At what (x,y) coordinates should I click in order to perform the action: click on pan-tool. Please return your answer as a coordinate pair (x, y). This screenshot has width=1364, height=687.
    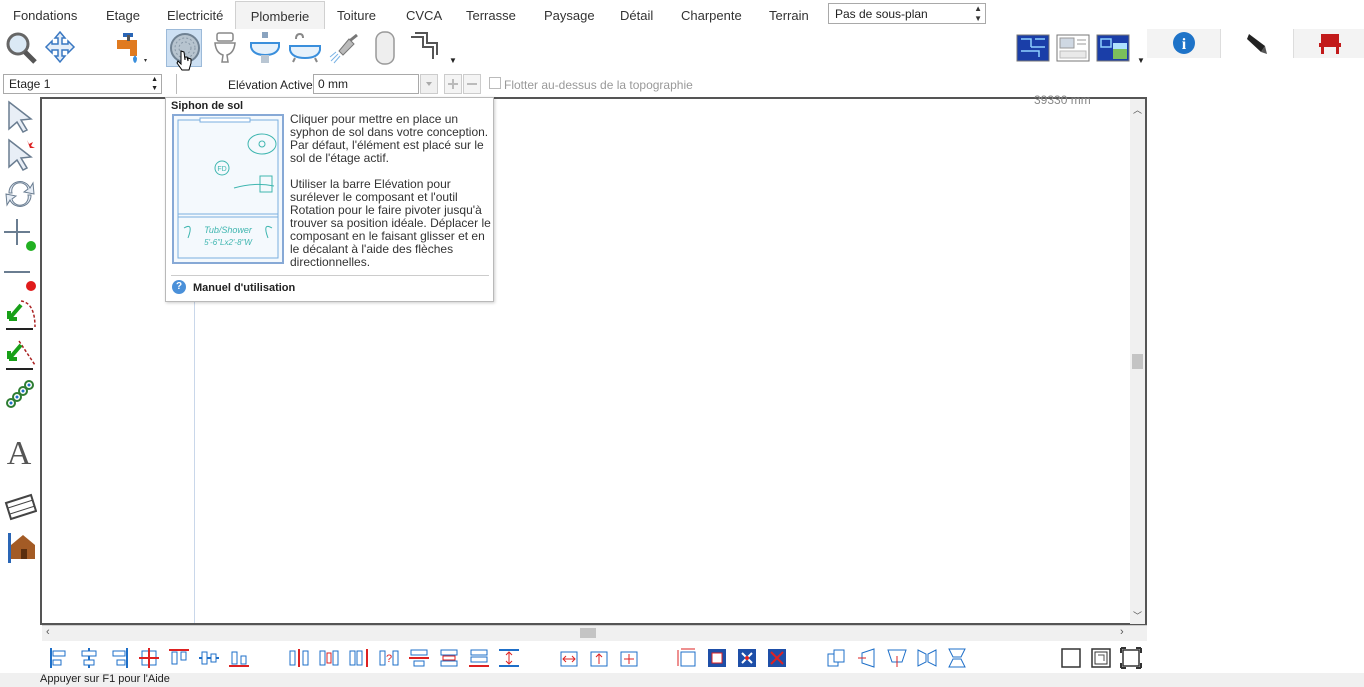
    Looking at the image, I should click on (60, 48).